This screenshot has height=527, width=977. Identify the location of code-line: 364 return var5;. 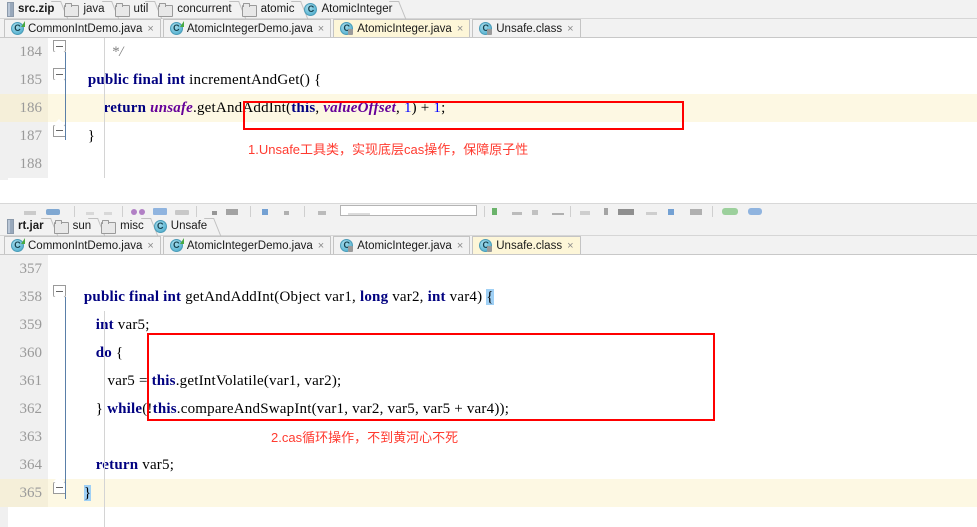
(488, 465).